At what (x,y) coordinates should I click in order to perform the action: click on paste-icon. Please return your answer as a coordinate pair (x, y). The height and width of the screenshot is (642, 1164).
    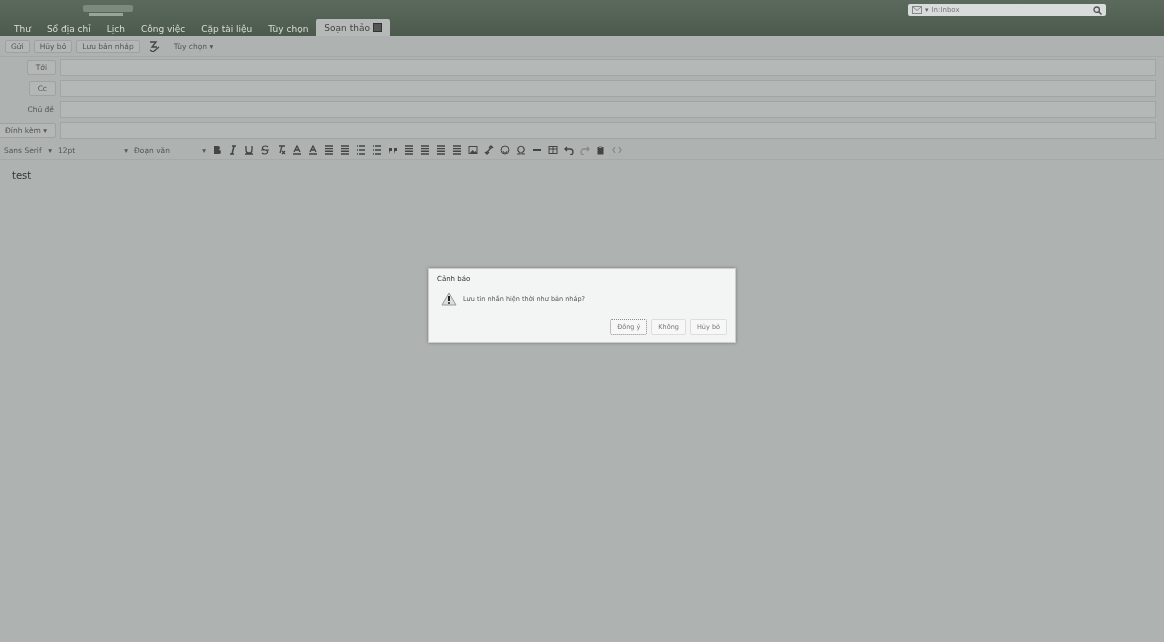
    Looking at the image, I should click on (601, 150).